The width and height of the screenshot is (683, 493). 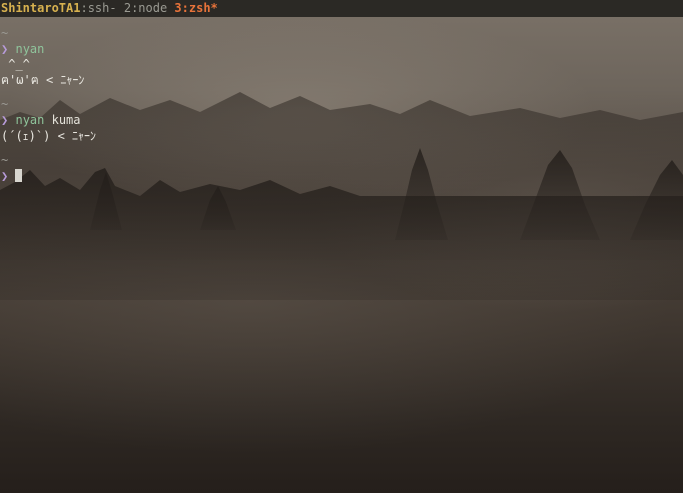 I want to click on output-line: ฅ'ω'ฅ < ﾆｬｰﾝ, so click(x=43, y=79).